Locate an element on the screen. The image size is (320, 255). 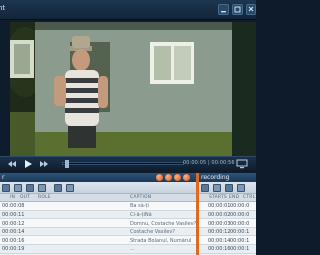
close-orb-icon is located at coordinates (186, 177).